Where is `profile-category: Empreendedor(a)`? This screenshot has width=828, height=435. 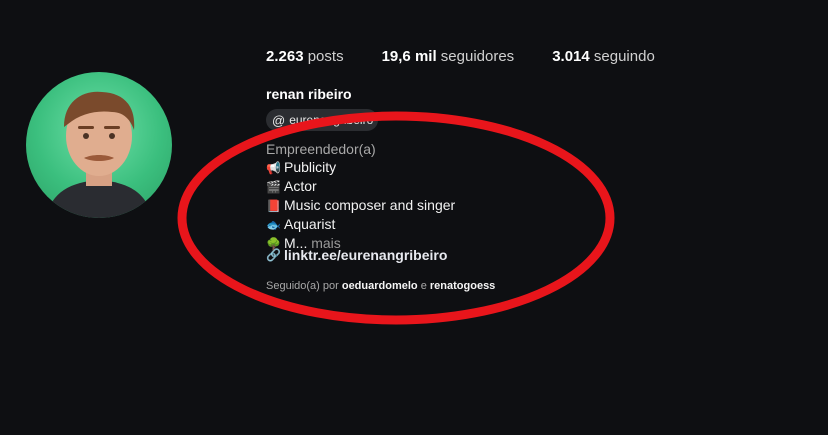 profile-category: Empreendedor(a) is located at coordinates (321, 149).